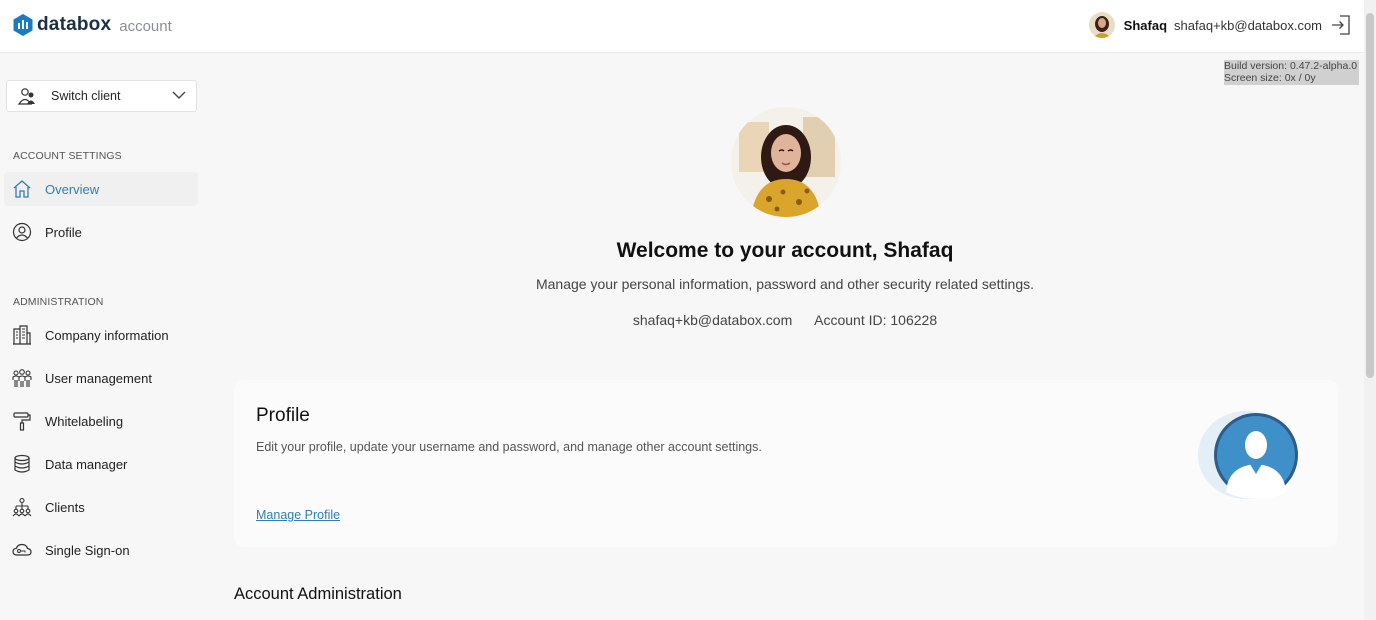  I want to click on user-name: Shafaq, so click(1145, 25).